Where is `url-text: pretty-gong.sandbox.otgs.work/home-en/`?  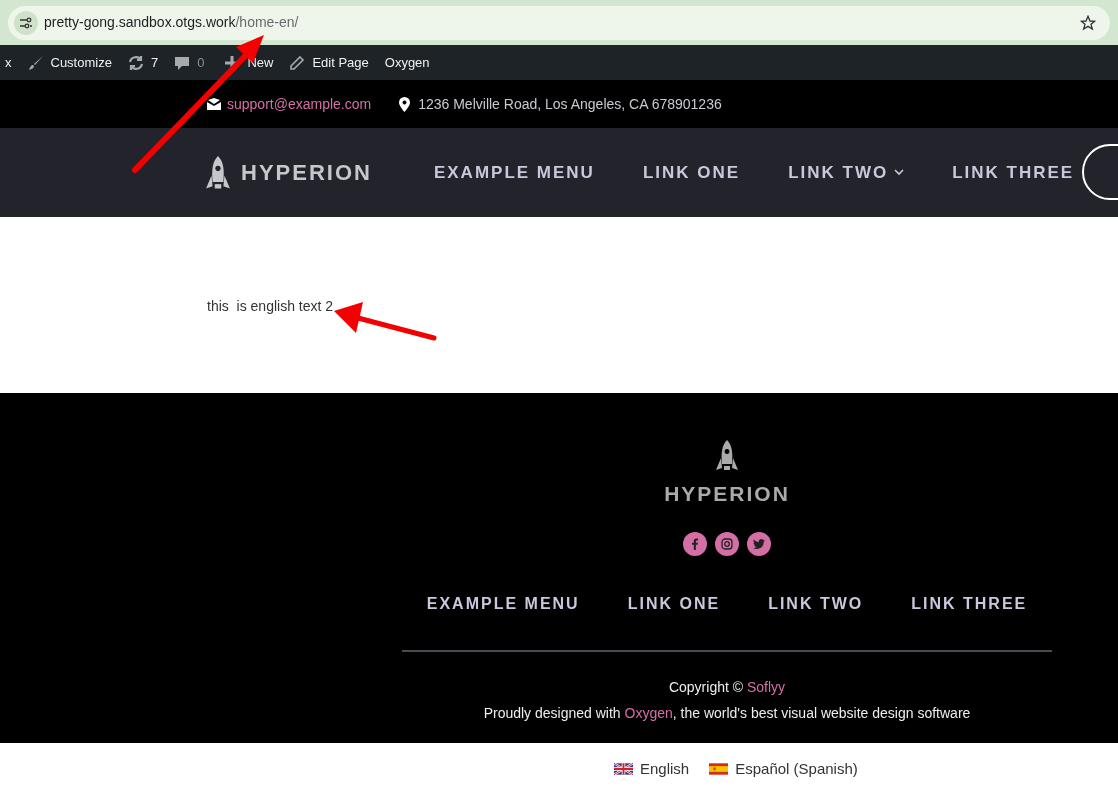
url-text: pretty-gong.sandbox.otgs.work/home-en/ is located at coordinates (171, 22).